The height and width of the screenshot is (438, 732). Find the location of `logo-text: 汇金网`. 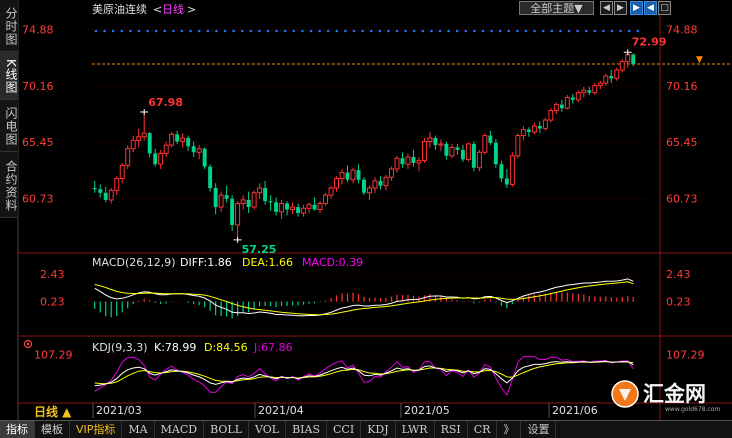

logo-text: 汇金网 is located at coordinates (674, 394).